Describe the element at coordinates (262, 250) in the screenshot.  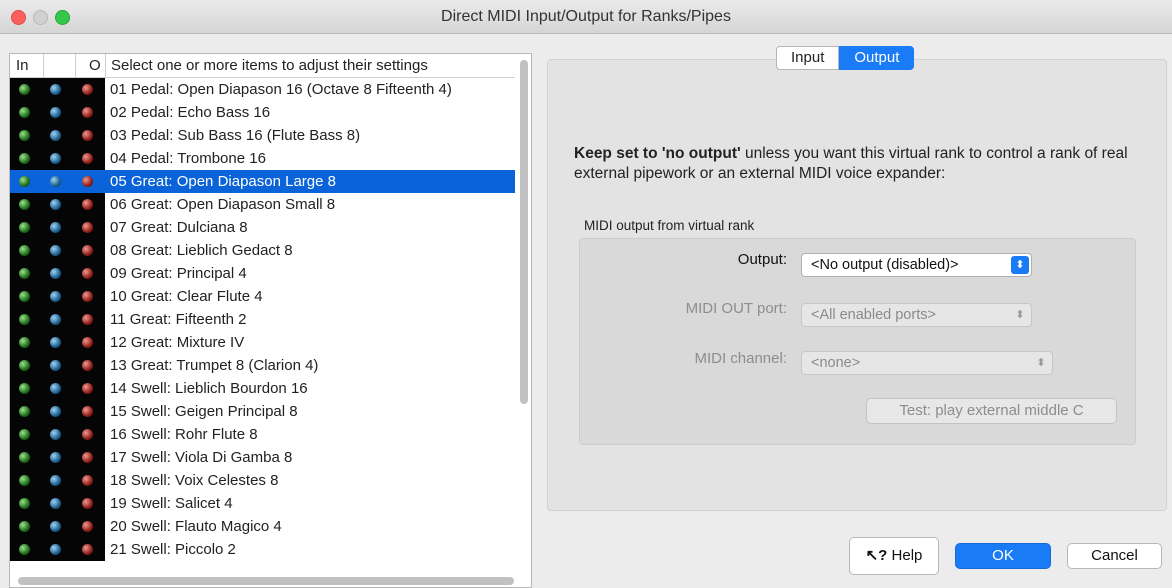
I see `rank-row: 08 Great: Lieblich Gedact 8` at that location.